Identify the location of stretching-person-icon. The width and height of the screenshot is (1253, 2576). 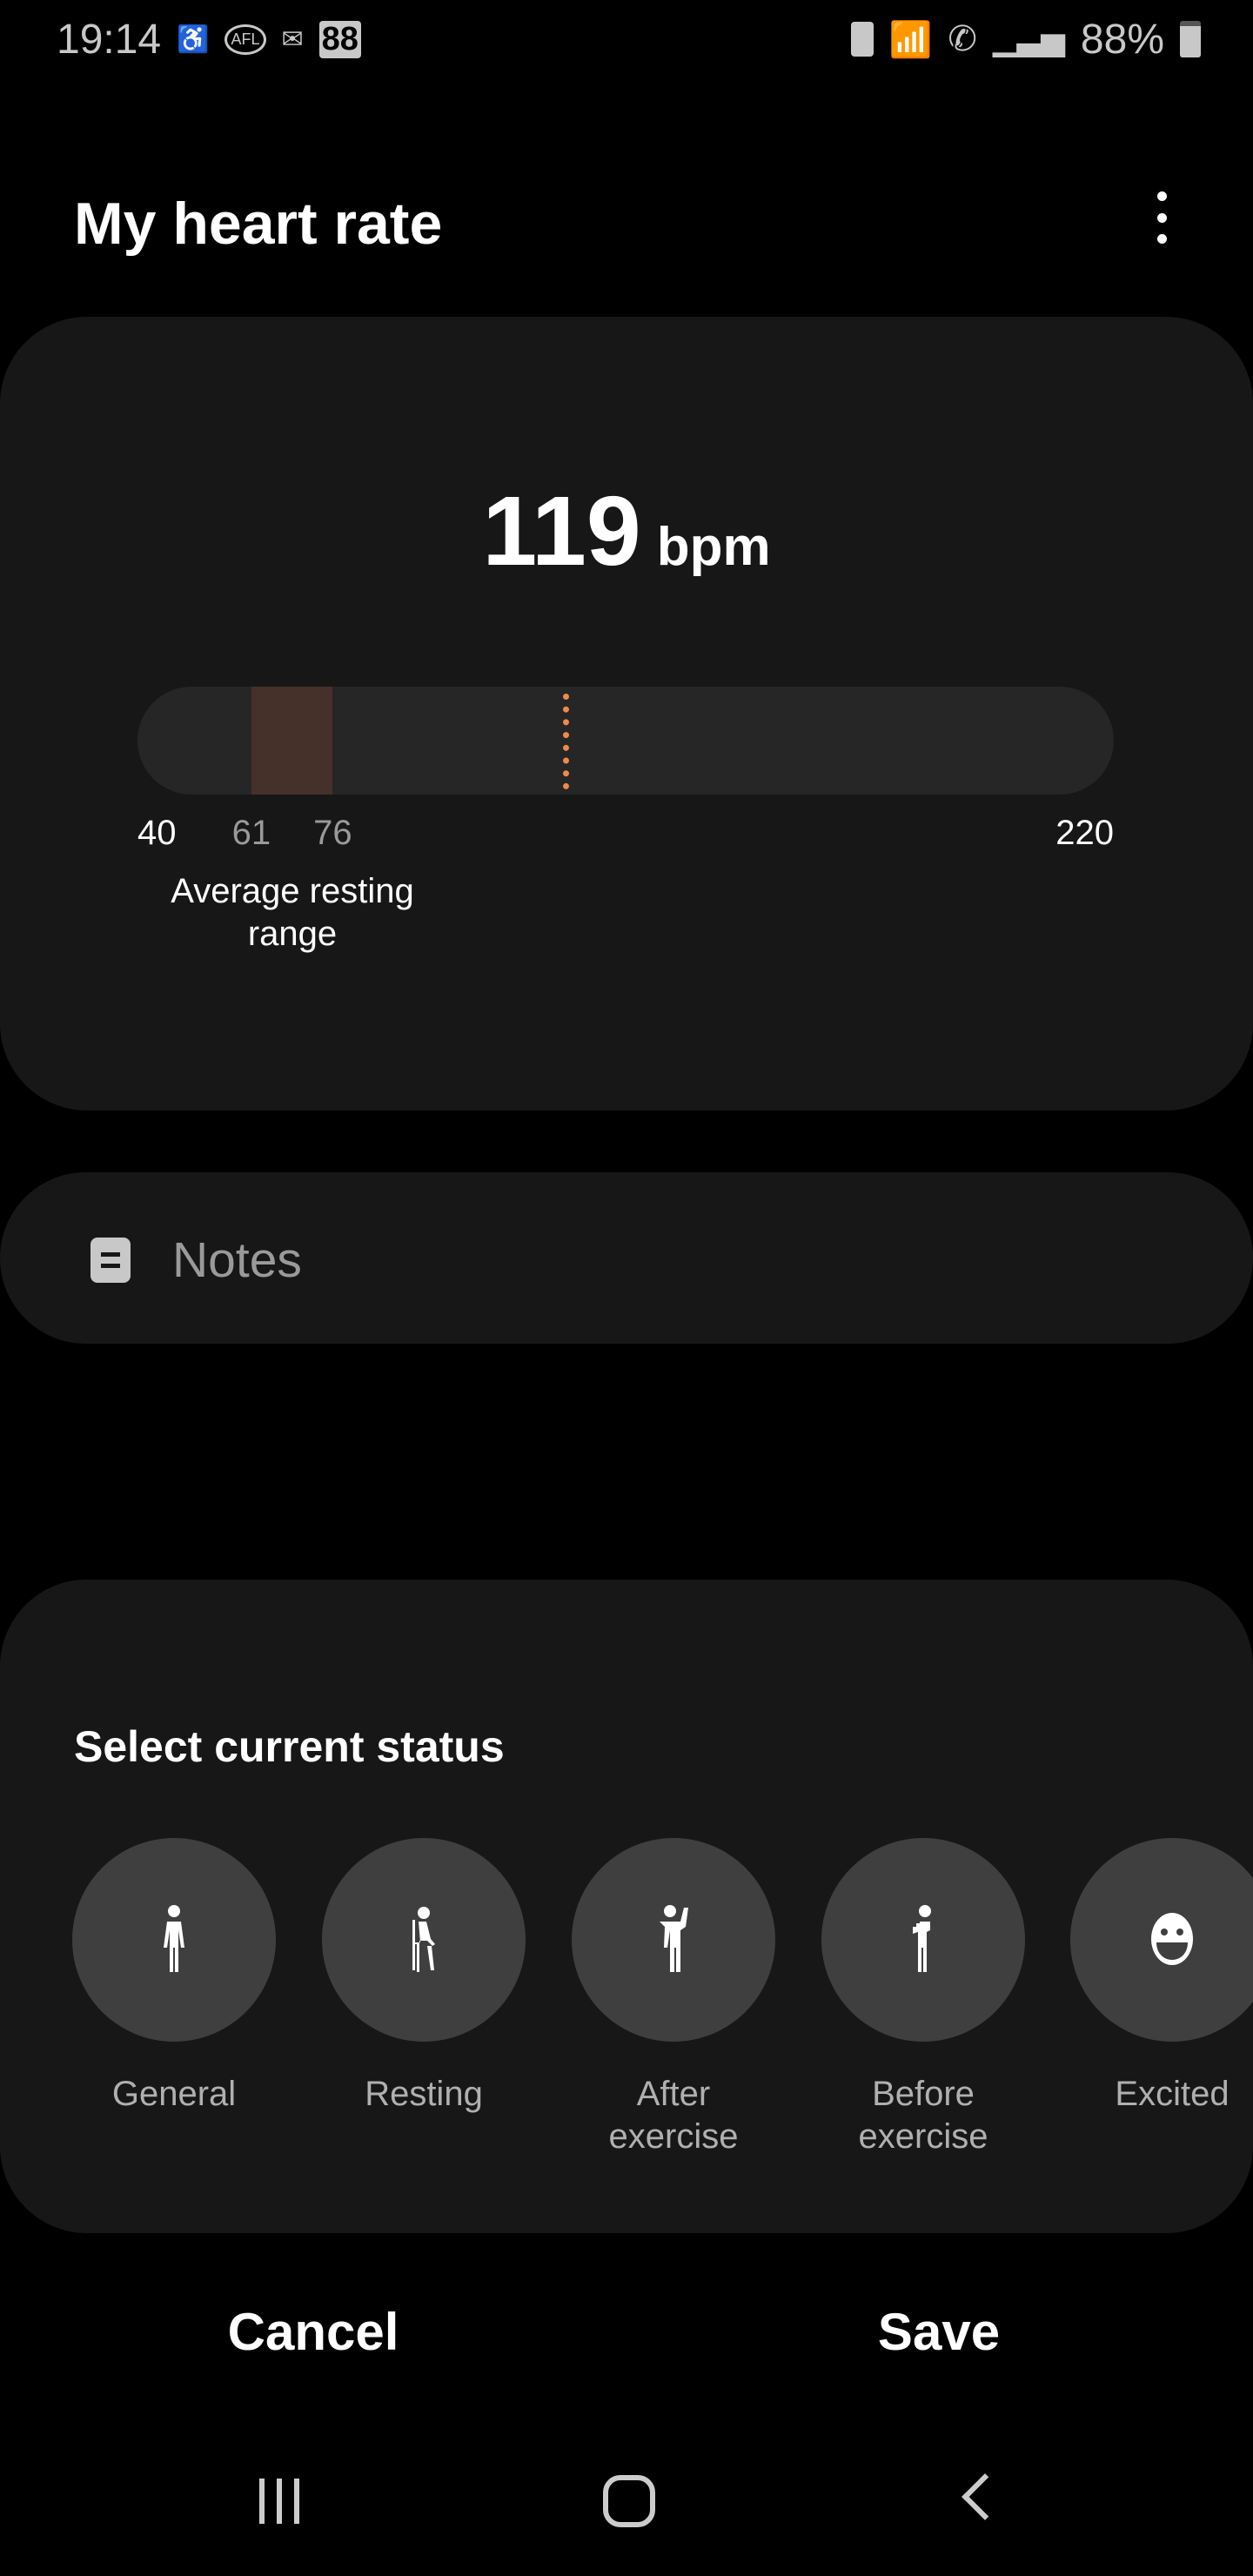
(922, 1938).